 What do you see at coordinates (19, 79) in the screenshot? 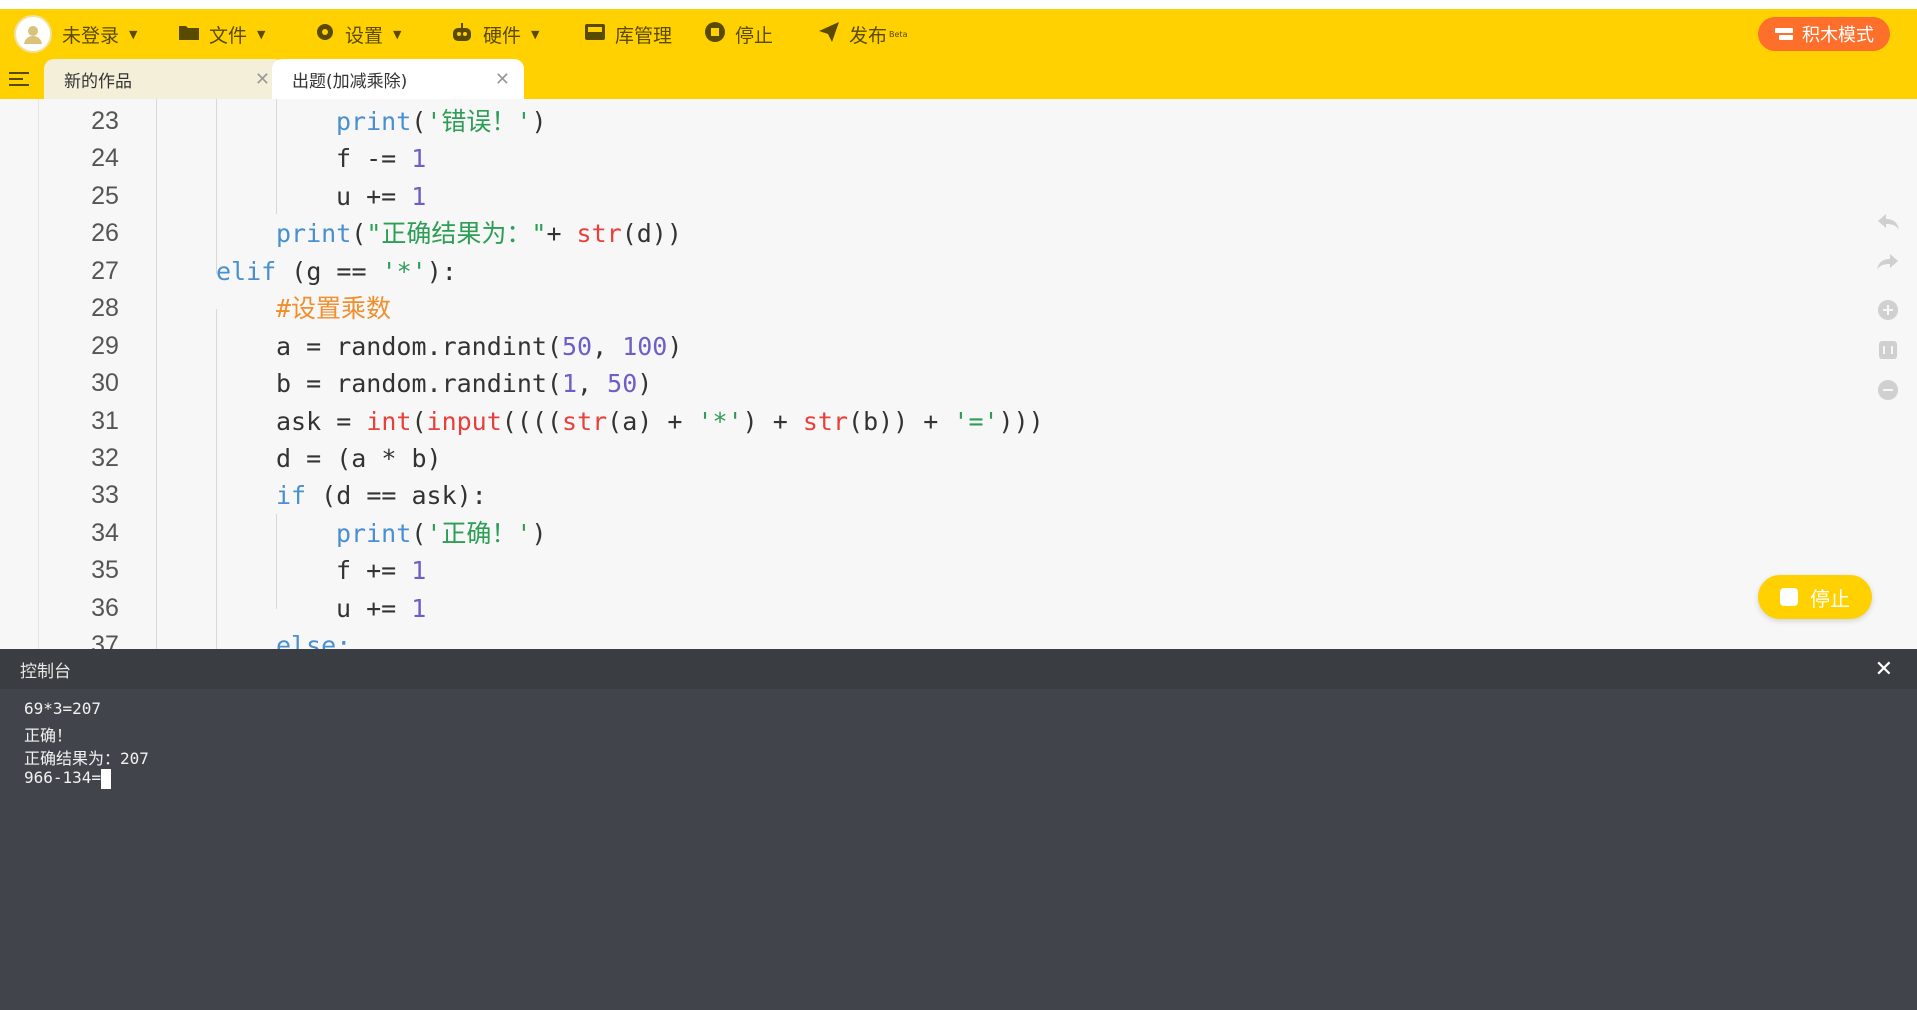
I see `menu-toggle-icon` at bounding box center [19, 79].